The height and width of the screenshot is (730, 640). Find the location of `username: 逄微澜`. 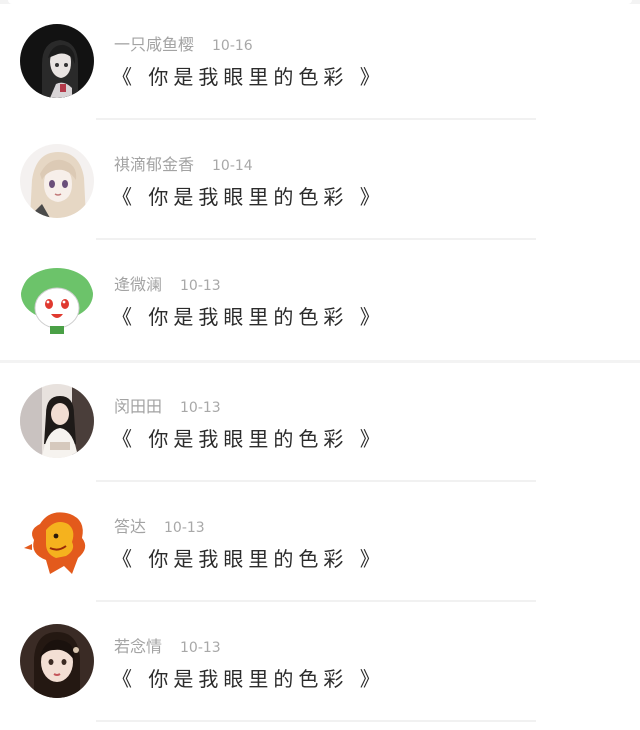

username: 逄微澜 is located at coordinates (138, 284).